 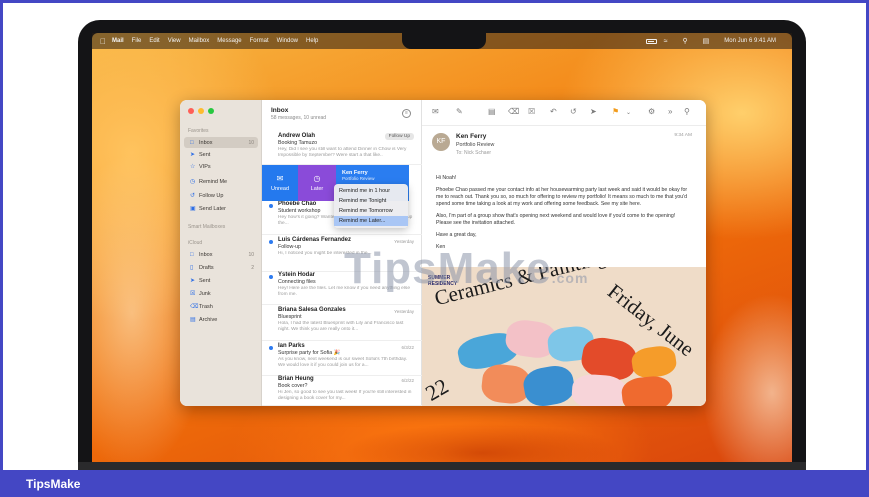 I want to click on wallpaper-swirl, so click(x=482, y=444).